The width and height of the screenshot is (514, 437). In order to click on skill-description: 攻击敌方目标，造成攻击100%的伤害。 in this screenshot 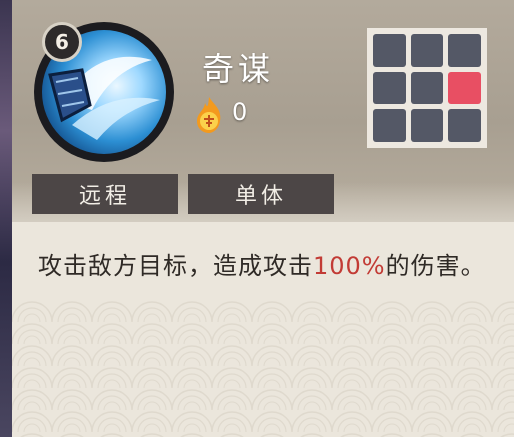, I will do `click(268, 266)`.